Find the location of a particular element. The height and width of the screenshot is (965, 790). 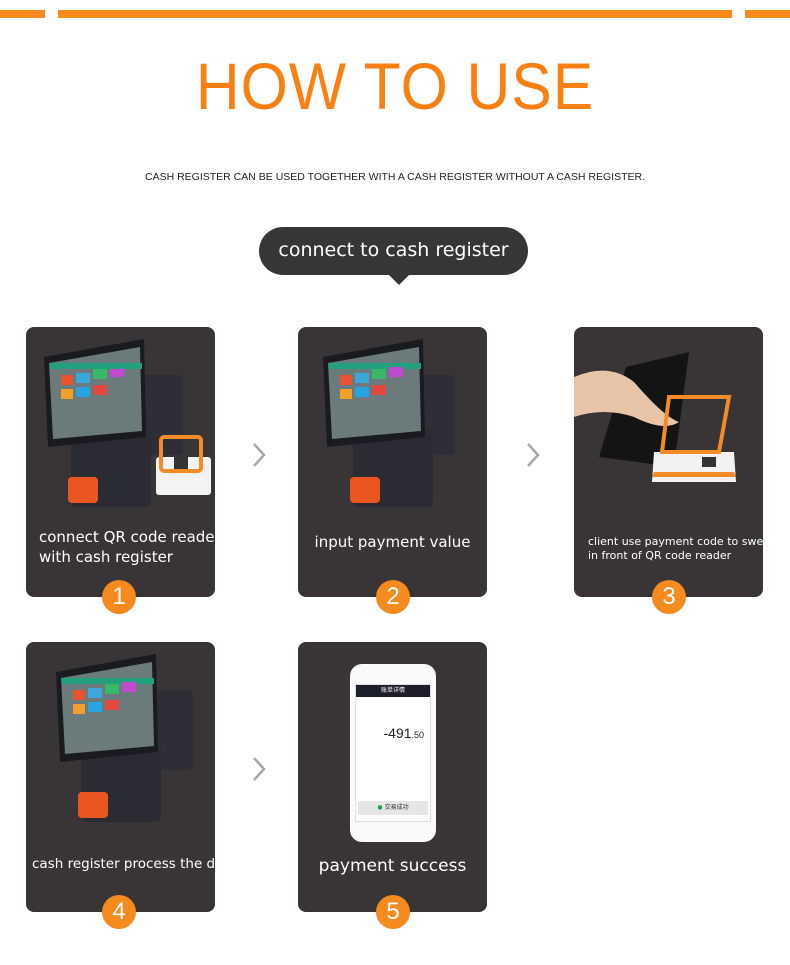

step-caption-line1: connect QR code reader is located at coordinates (127, 537).